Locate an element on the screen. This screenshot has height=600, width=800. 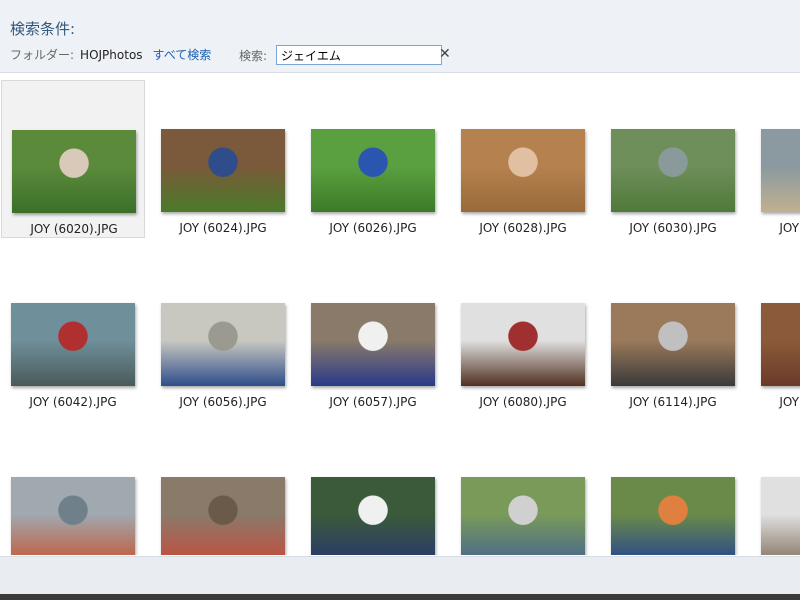
close-icon: ✕ is located at coordinates (445, 54).